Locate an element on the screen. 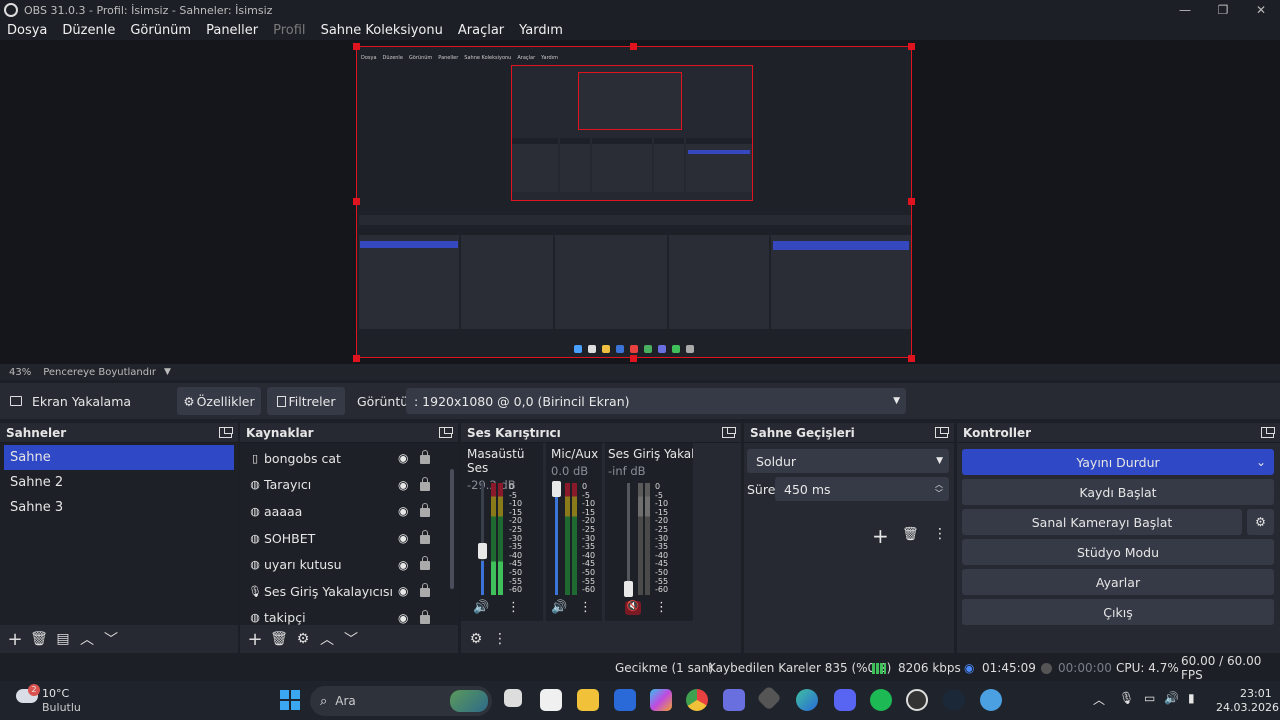  teams-icon is located at coordinates (734, 700).